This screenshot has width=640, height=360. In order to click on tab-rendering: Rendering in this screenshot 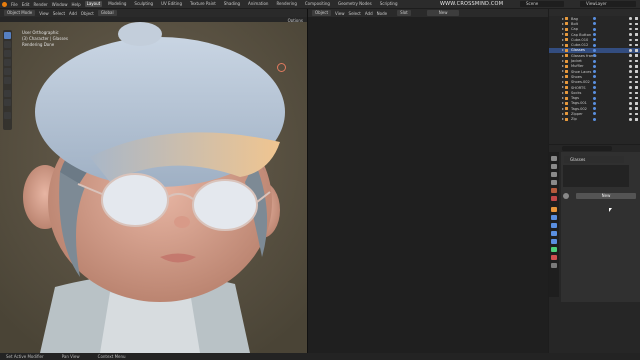, I will do `click(286, 4)`.